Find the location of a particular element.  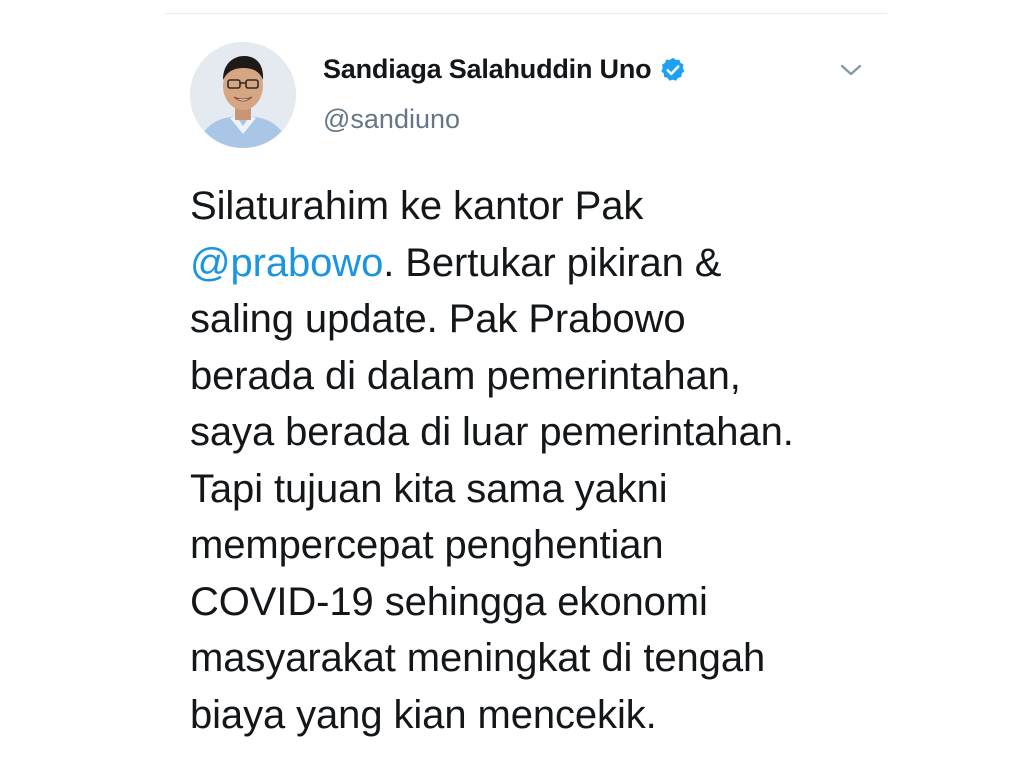

tweet-line: biaya yang kian mencekik. is located at coordinates (423, 714).